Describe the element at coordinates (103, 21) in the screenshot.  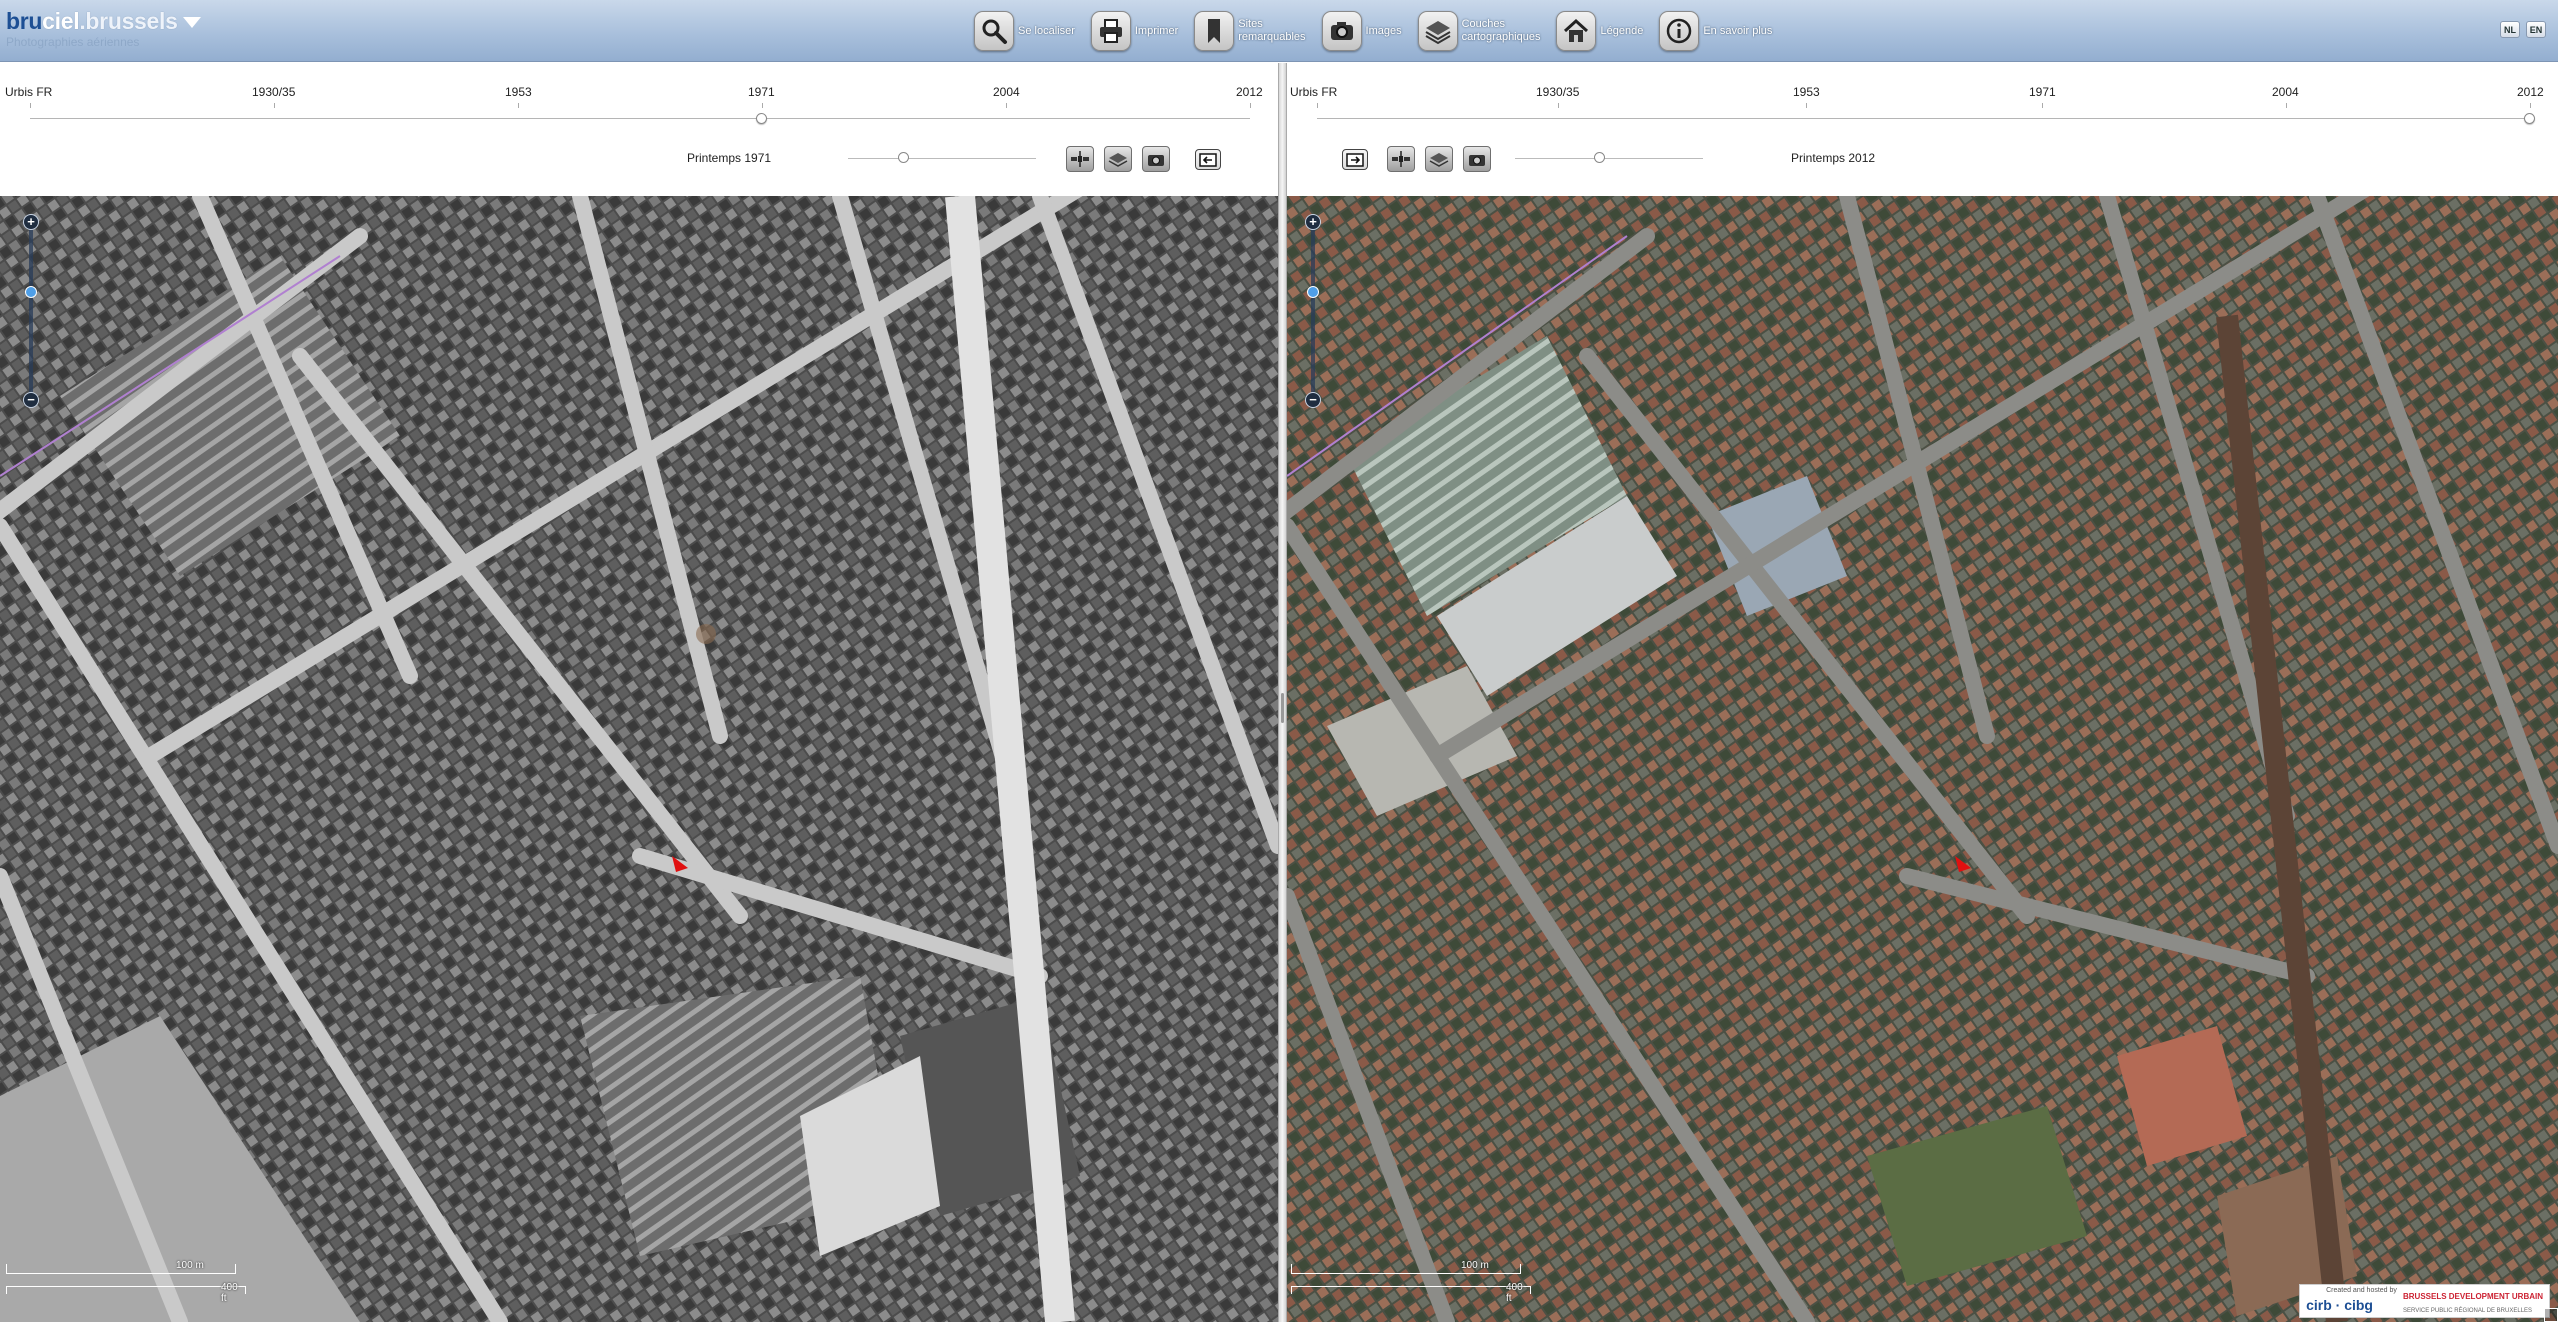
I see `logo-text: bruciel.brussels` at that location.